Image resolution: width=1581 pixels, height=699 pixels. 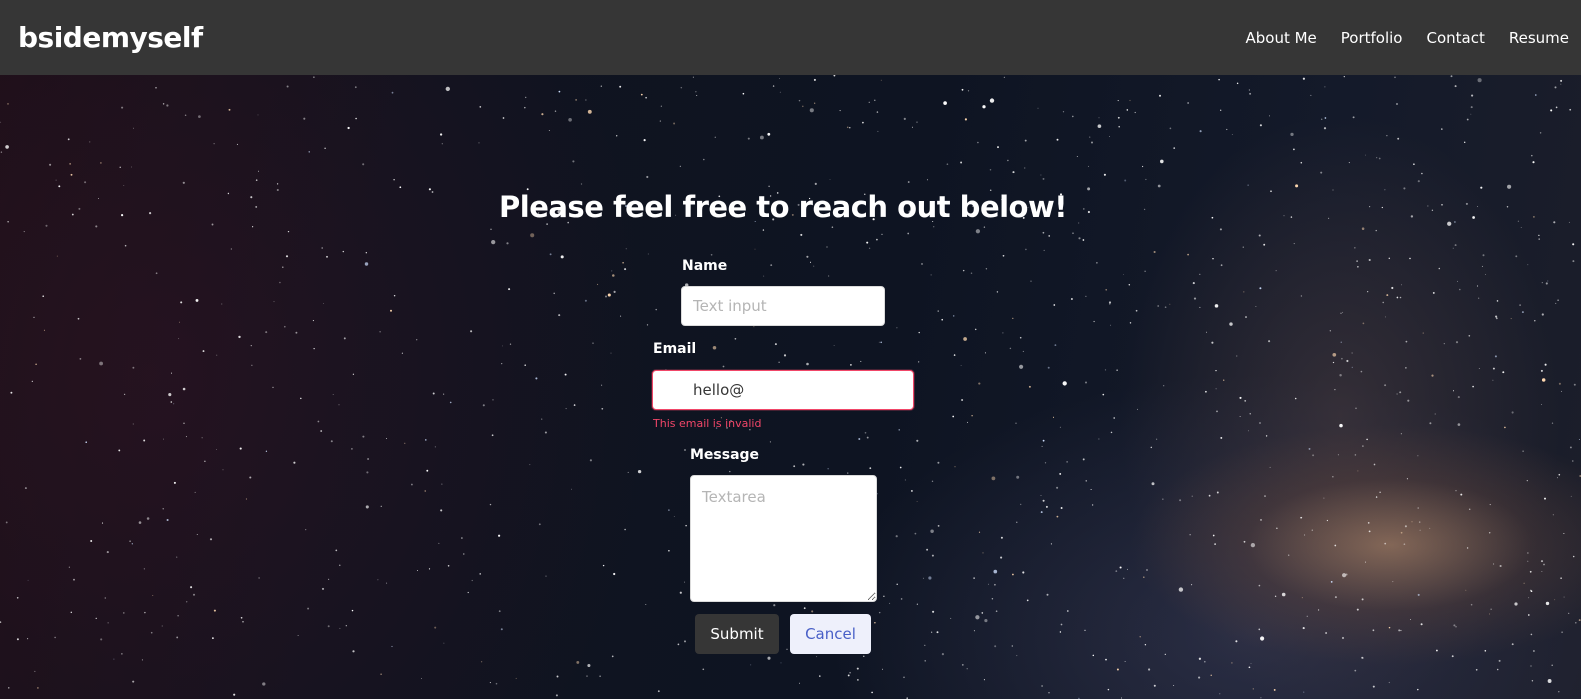 I want to click on name-label: Name, so click(x=705, y=266).